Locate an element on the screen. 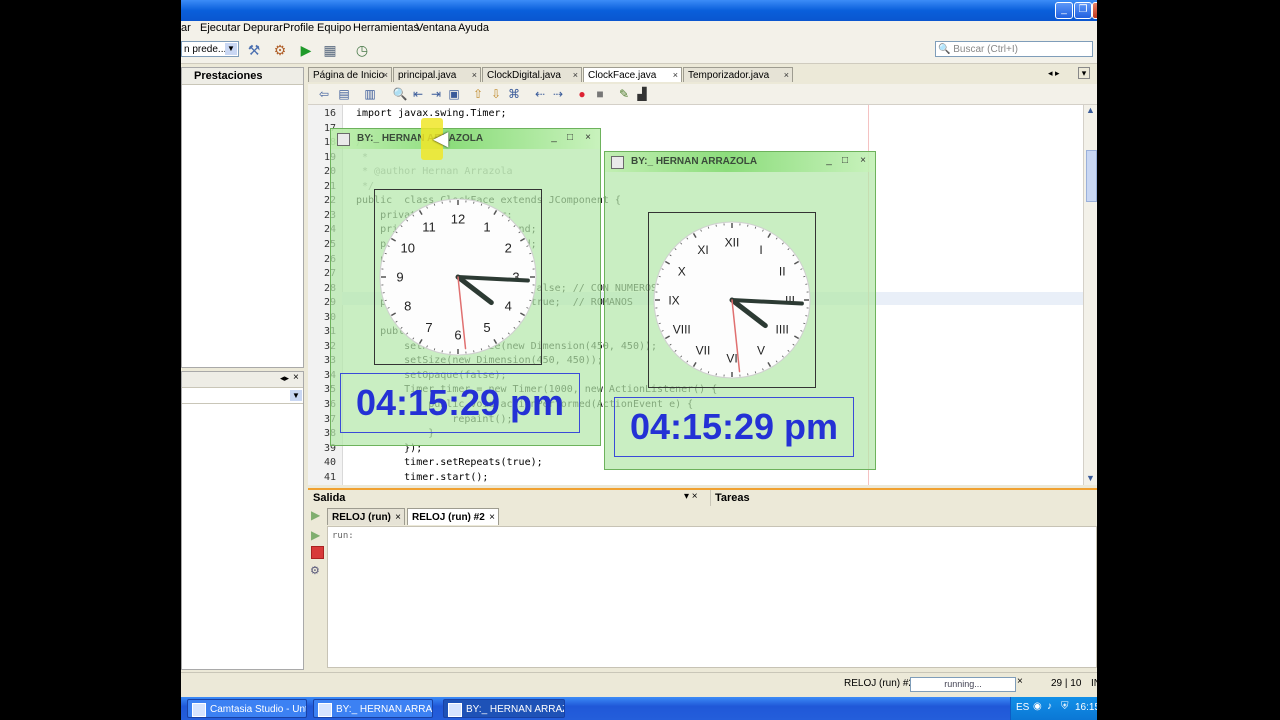 Image resolution: width=1280 pixels, height=720 pixels. panel-menu-icon: ◂▸ is located at coordinates (284, 378).